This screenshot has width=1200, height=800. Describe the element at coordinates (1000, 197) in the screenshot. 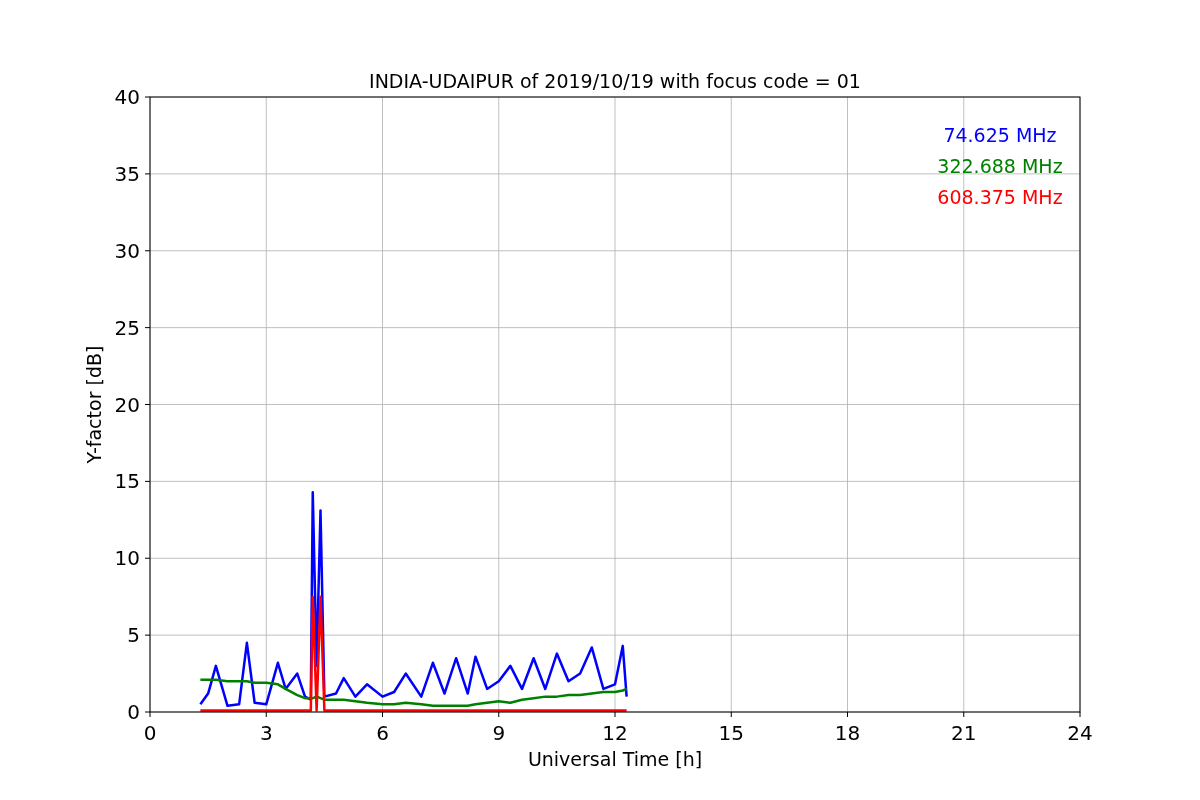

I see `legend-label: 608.375 MHz` at that location.